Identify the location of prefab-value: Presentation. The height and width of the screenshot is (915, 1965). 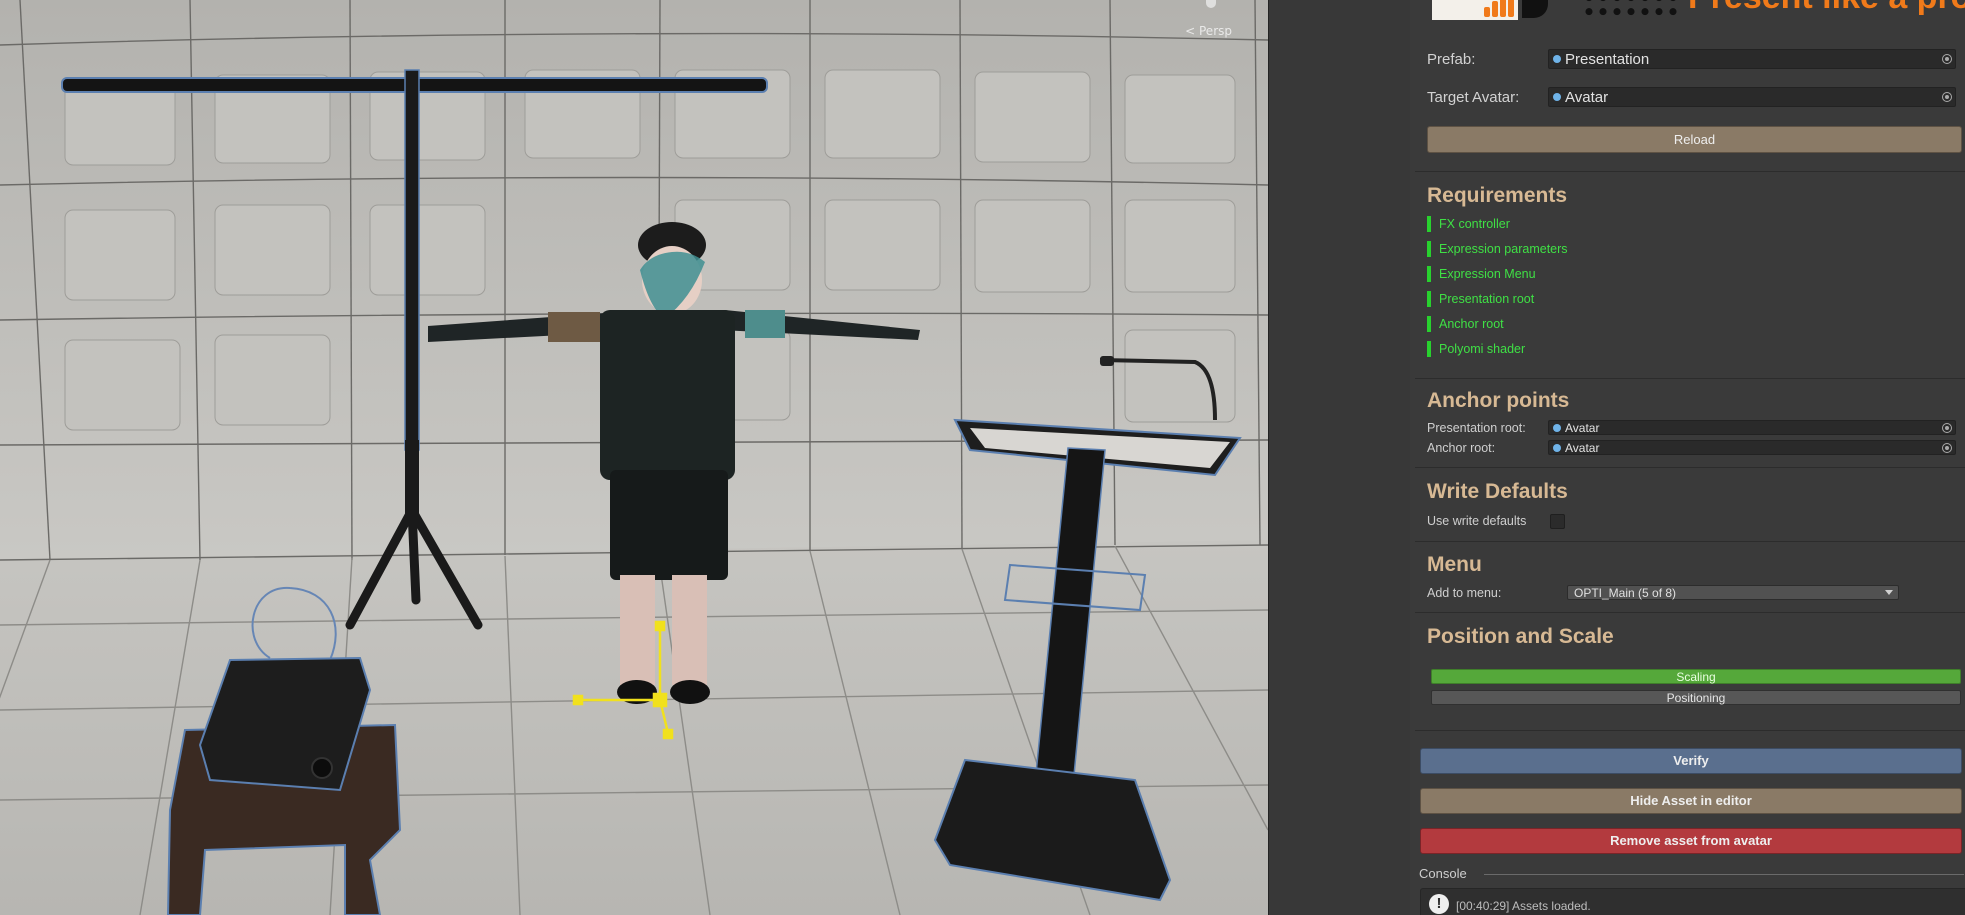
(1607, 59).